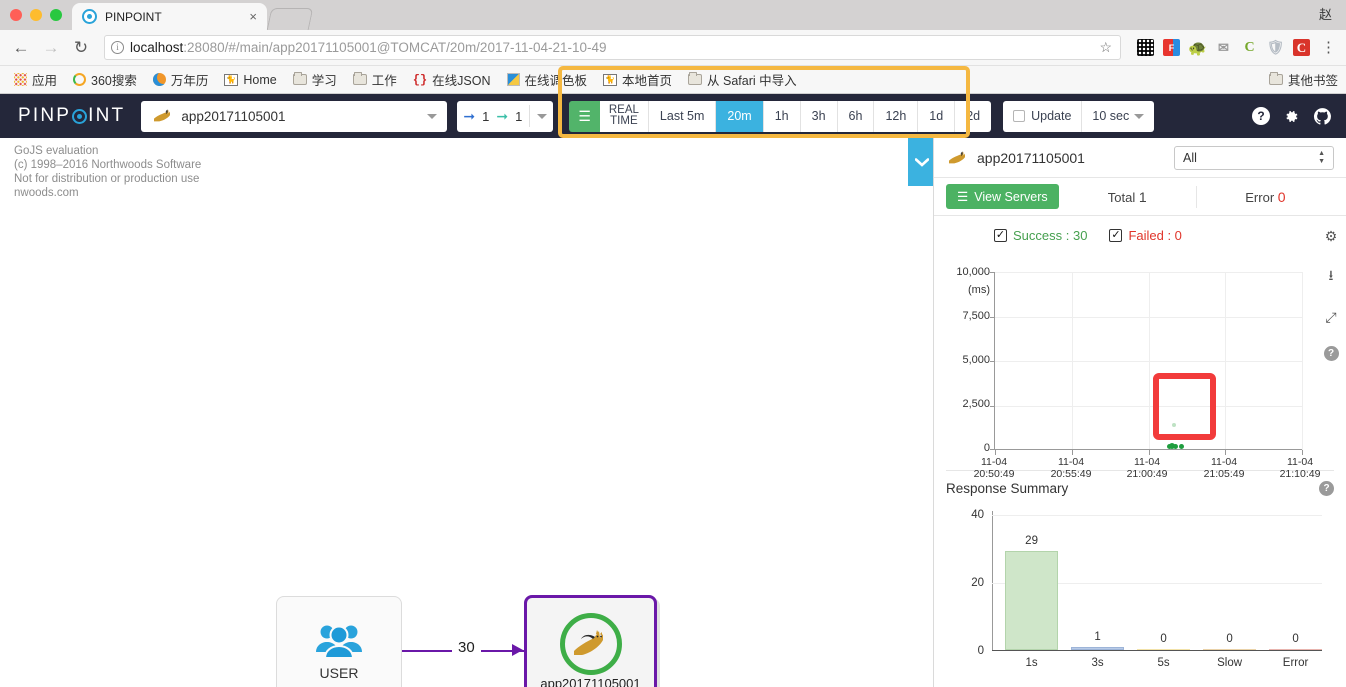 This screenshot has width=1346, height=687. I want to click on link-arrow-icon, so click(517, 650).